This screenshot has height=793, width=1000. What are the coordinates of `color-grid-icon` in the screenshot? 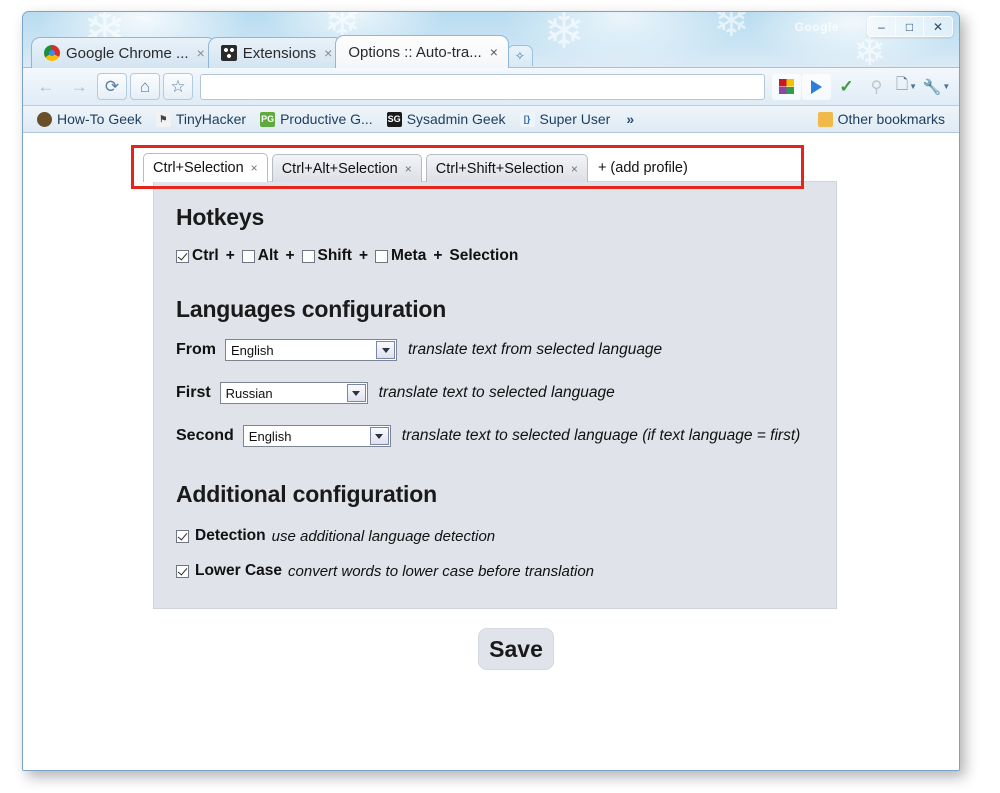 It's located at (786, 86).